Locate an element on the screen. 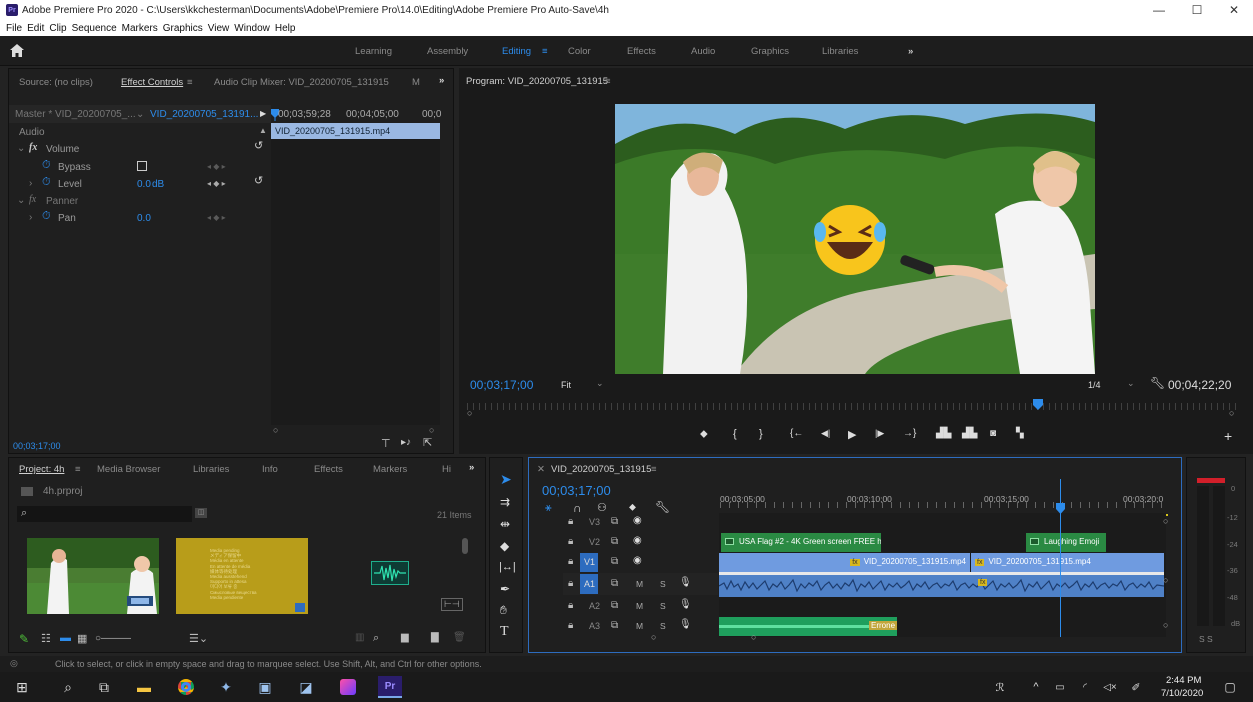 The height and width of the screenshot is (702, 1253). timeline-zoom-right: ○ is located at coordinates (753, 637).